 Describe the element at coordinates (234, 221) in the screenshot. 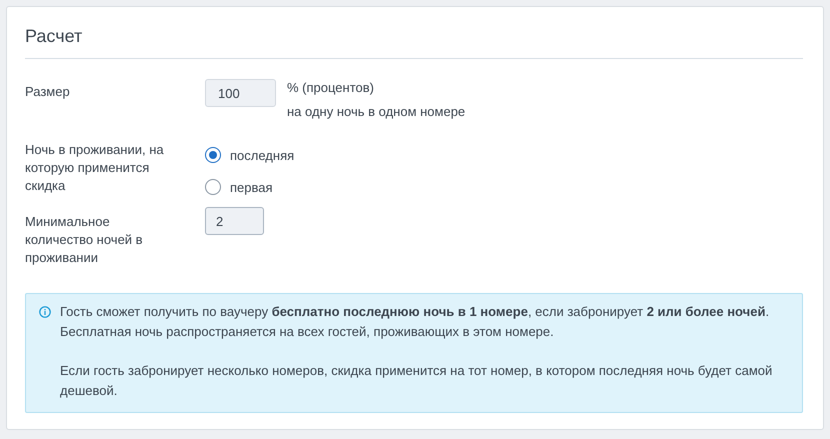

I see `number-field: 2` at that location.